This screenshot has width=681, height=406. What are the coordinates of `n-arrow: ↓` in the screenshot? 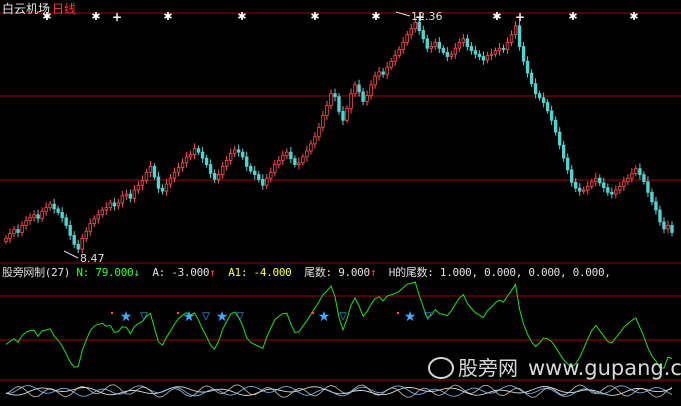 It's located at (136, 272).